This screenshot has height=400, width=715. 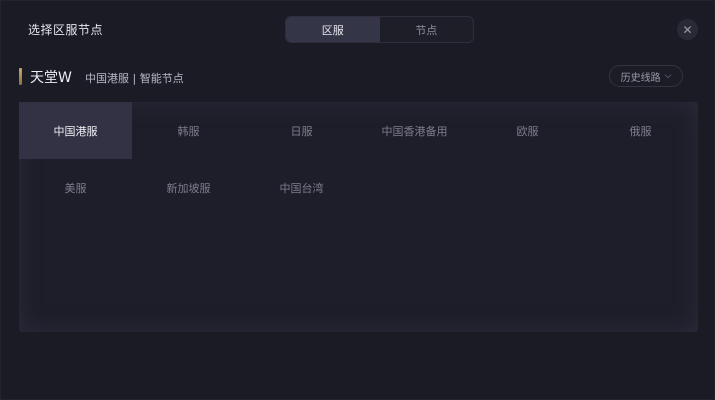 I want to click on region-item-hk: 中国港服, so click(x=75, y=130).